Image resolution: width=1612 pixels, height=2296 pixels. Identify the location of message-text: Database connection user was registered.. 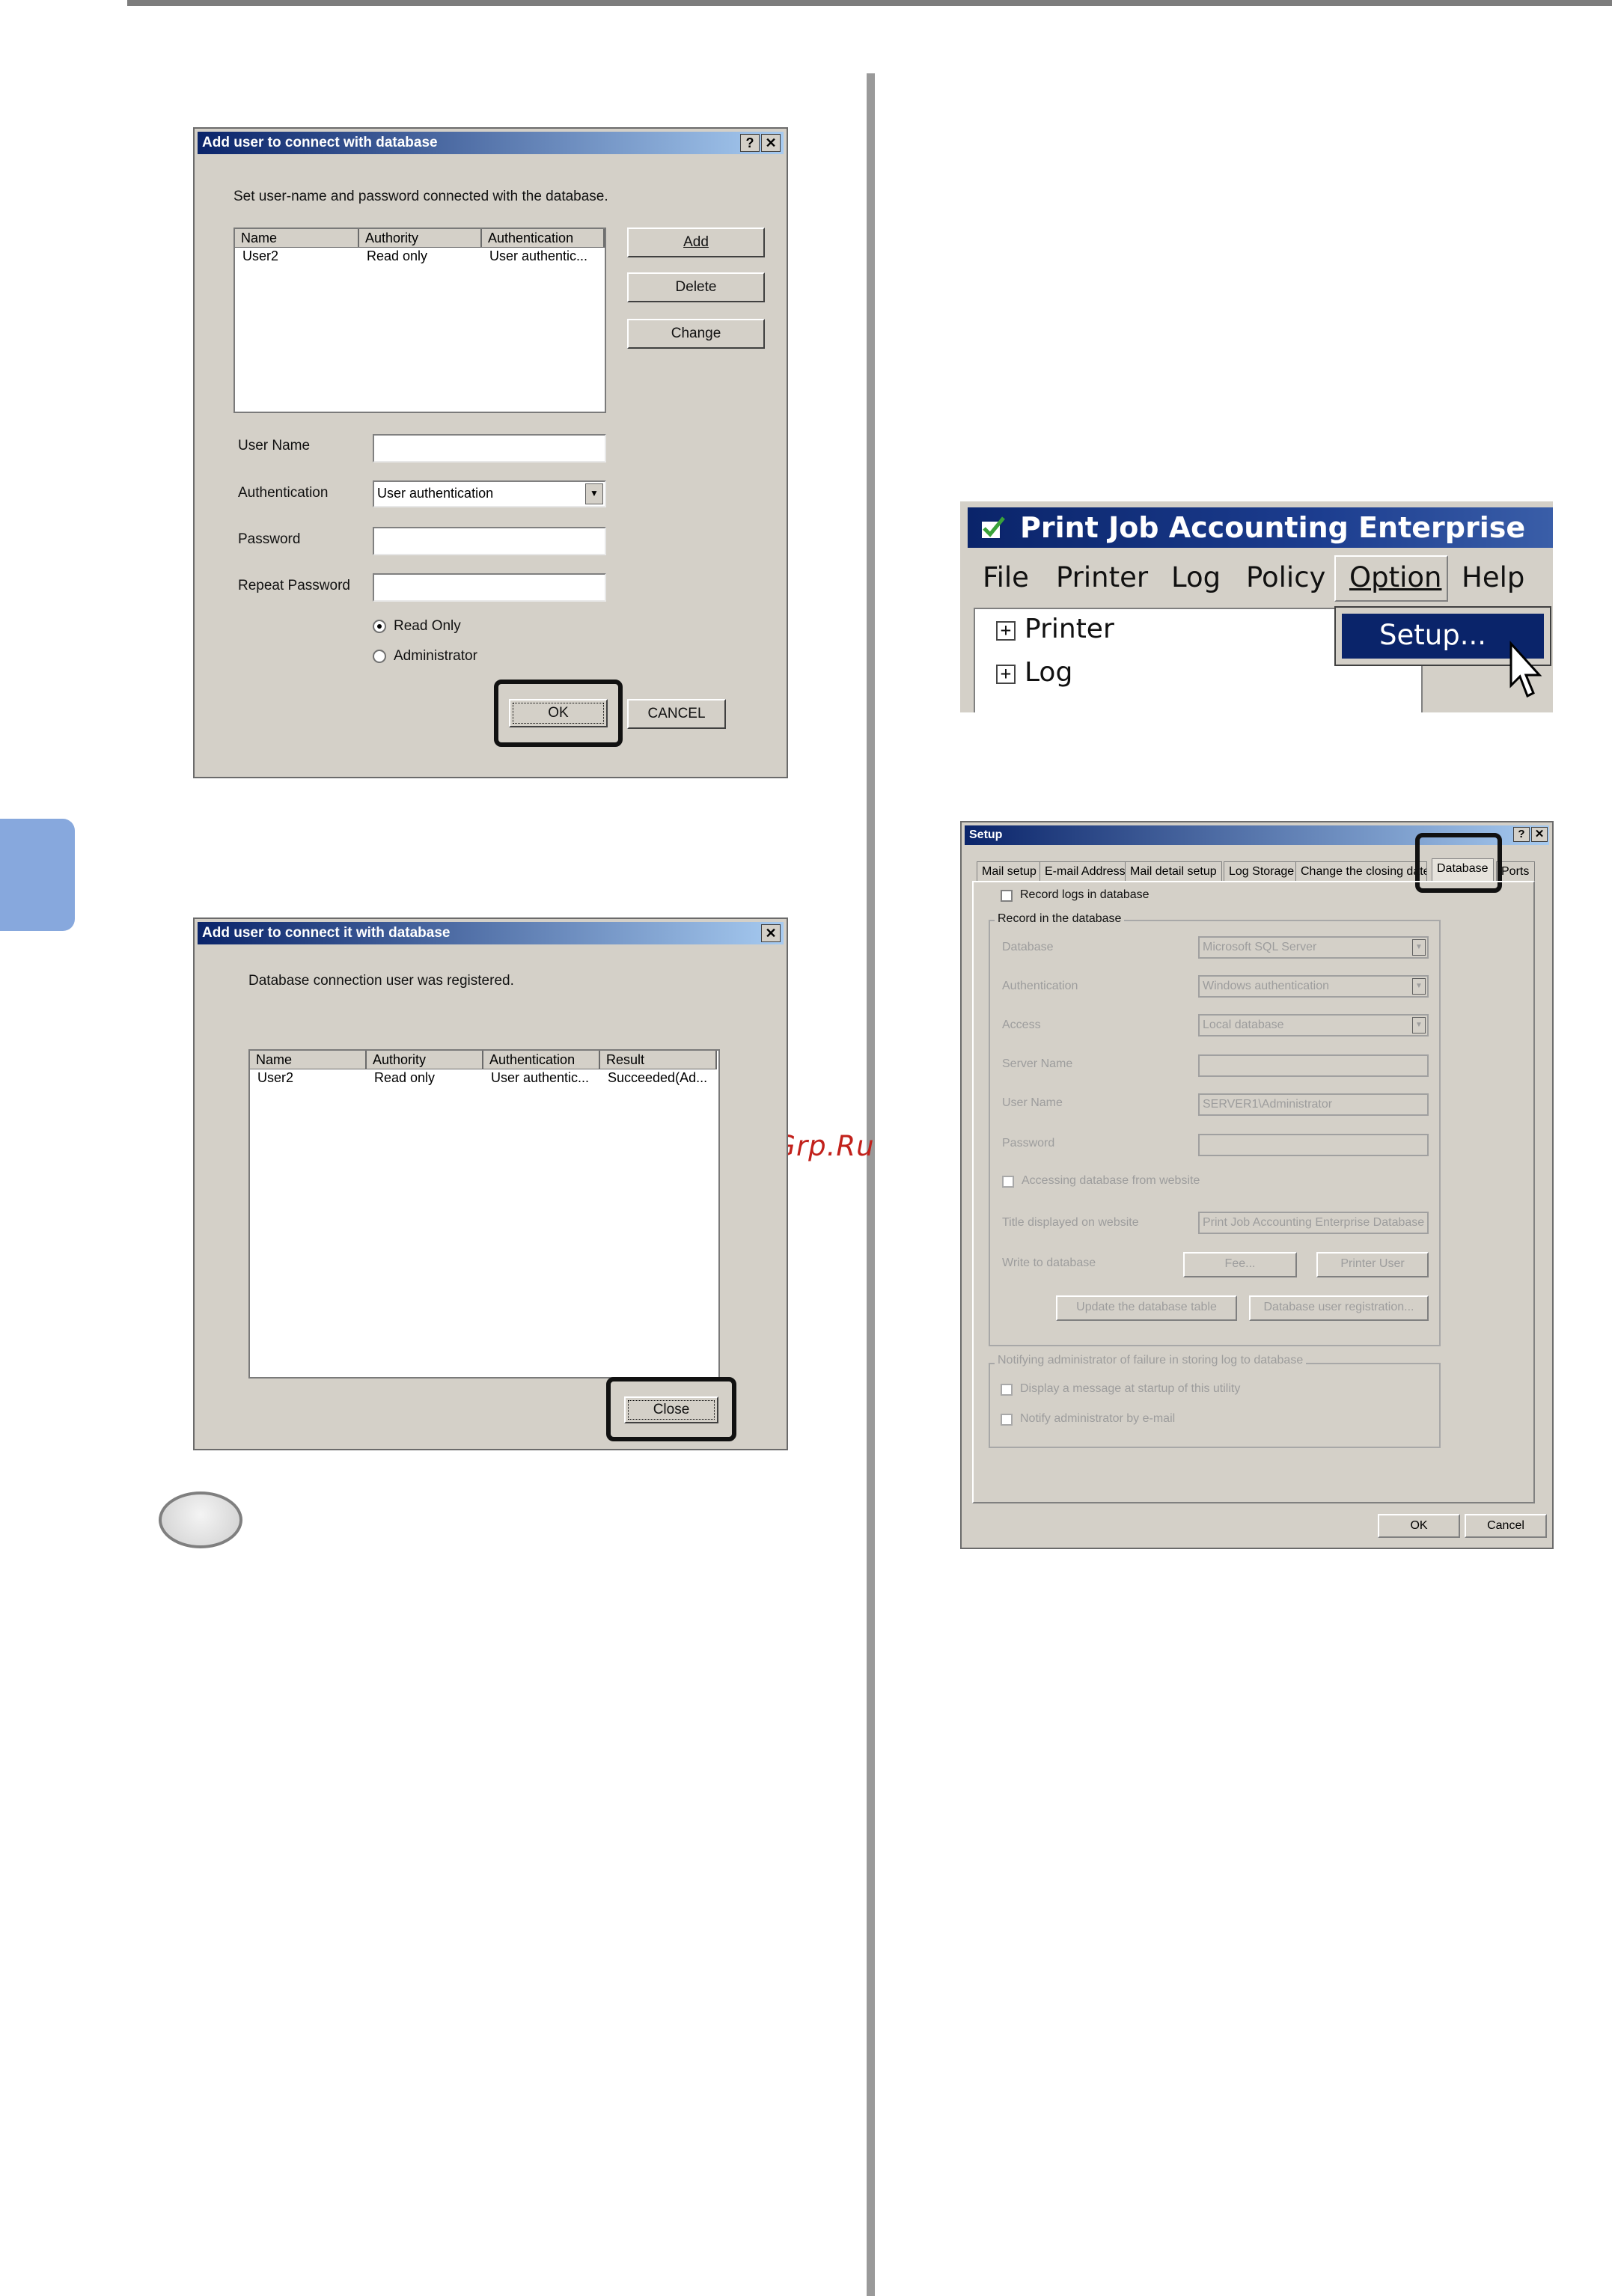
(381, 981).